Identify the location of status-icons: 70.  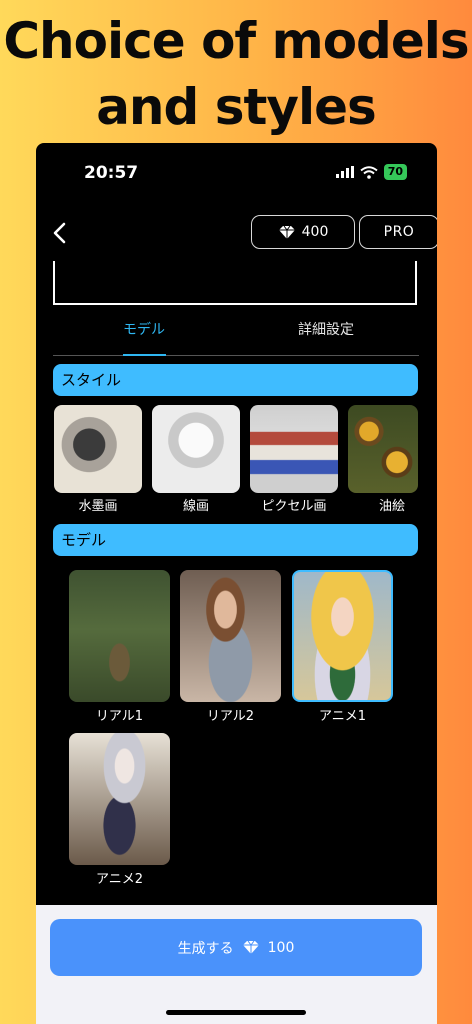
(371, 172).